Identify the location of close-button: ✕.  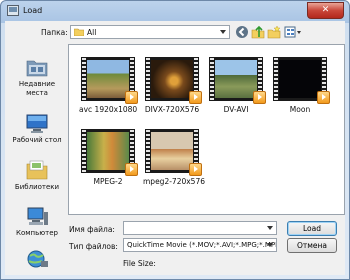
(325, 10).